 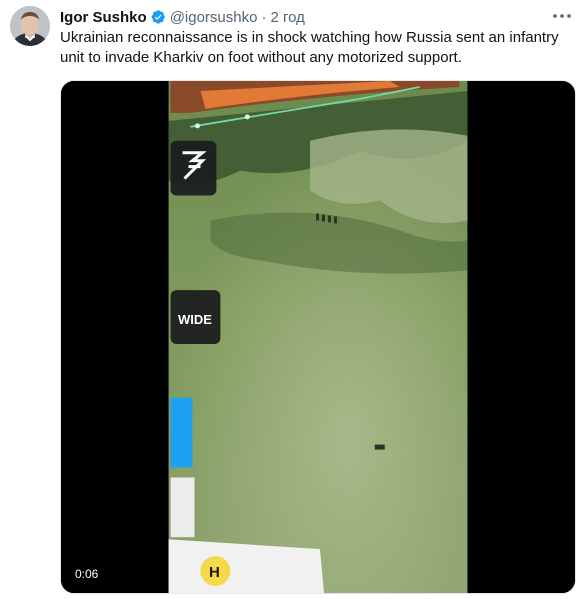 What do you see at coordinates (287, 17) in the screenshot?
I see `tweet-timestamp: 2 год` at bounding box center [287, 17].